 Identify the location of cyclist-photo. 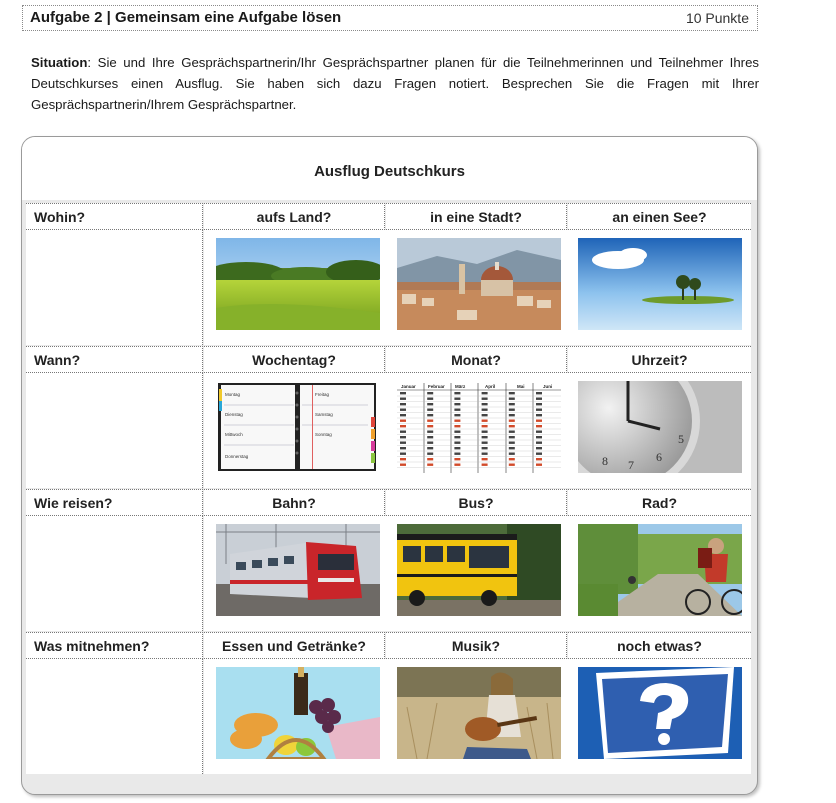
(660, 570).